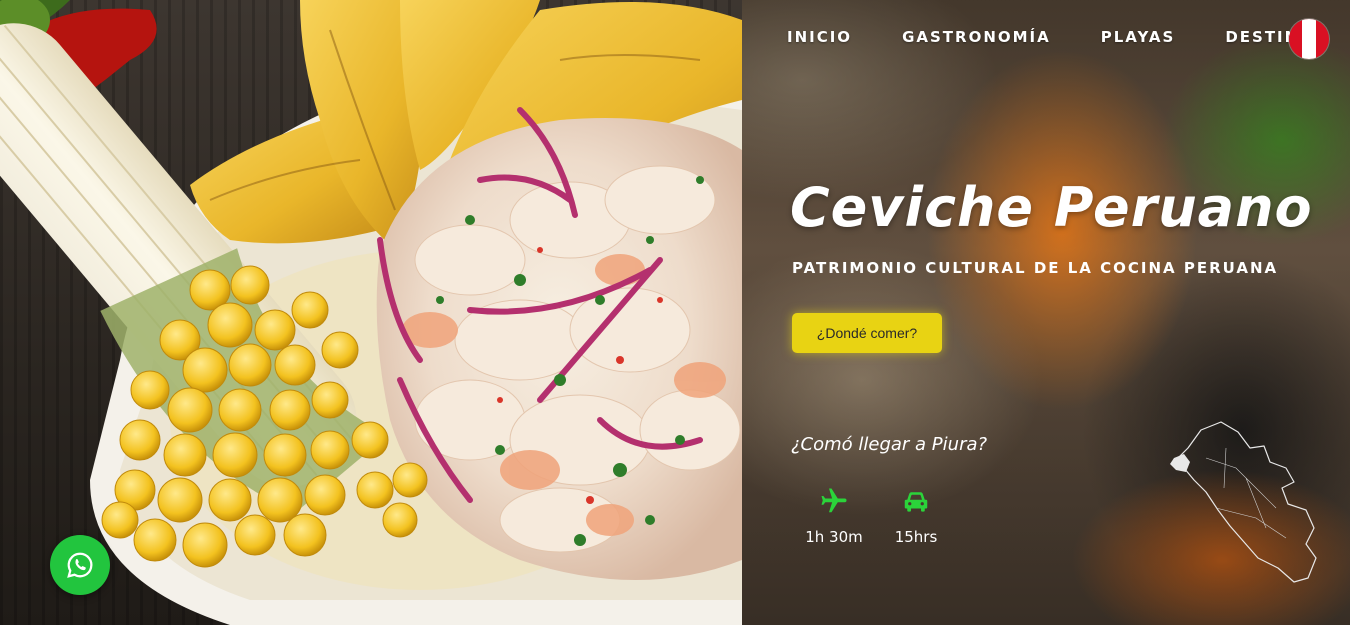 The image size is (1350, 625). I want to click on nav-link-gastronomia: GASTRONOMÍA, so click(976, 37).